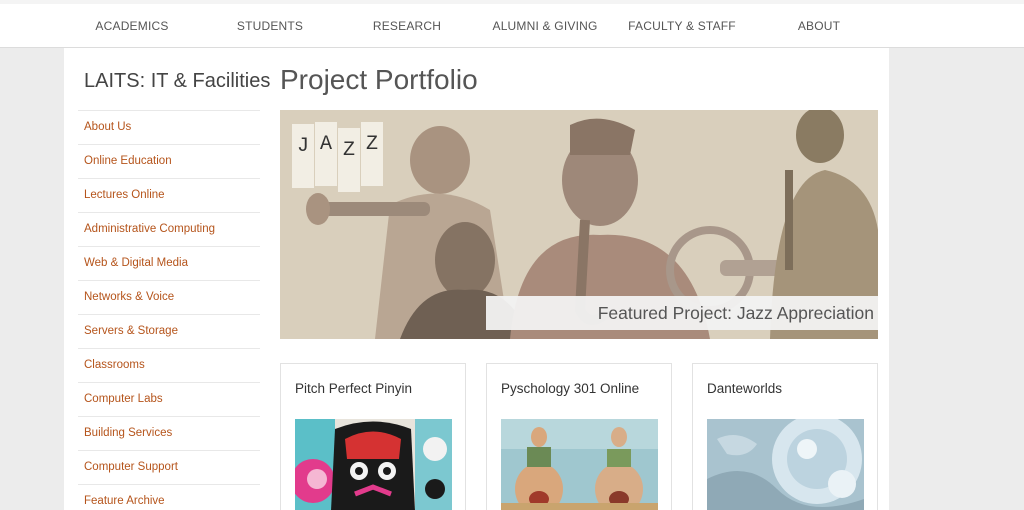  What do you see at coordinates (744, 388) in the screenshot?
I see `card-title: Danteworlds` at bounding box center [744, 388].